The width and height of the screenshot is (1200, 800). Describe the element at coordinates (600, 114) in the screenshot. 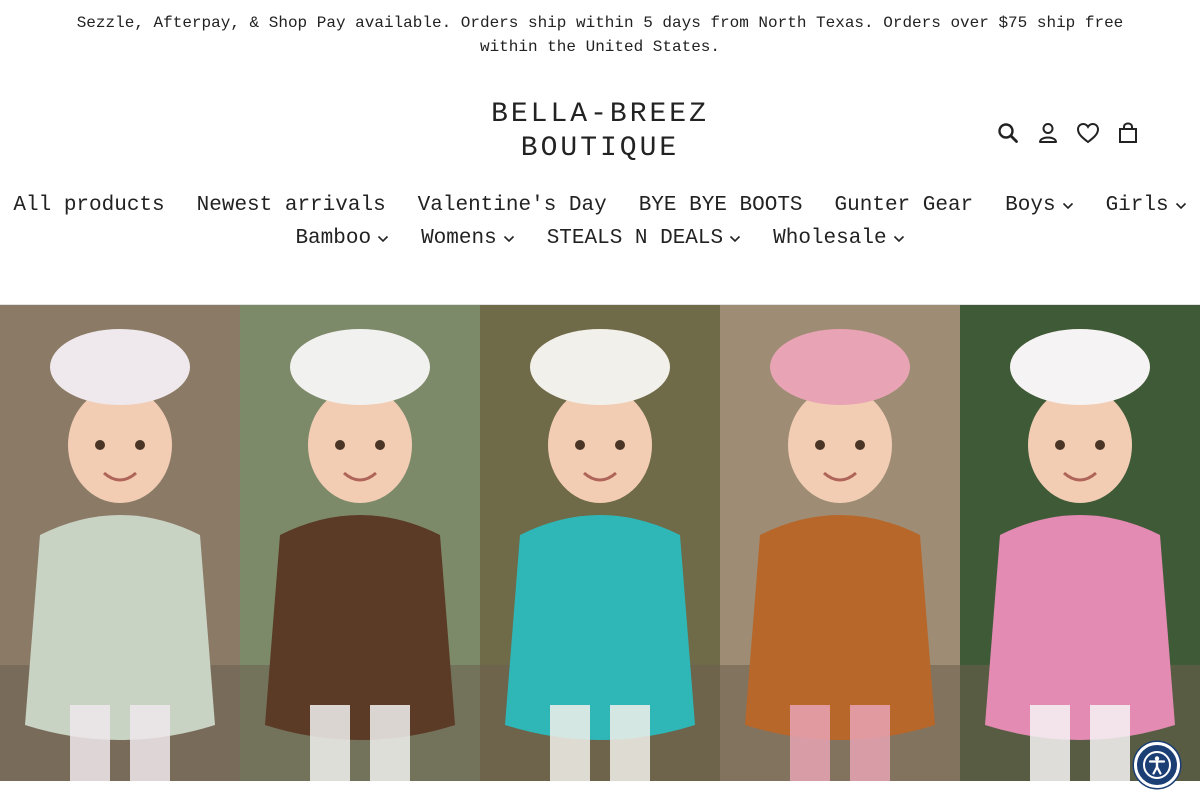

I see `logo-line-1: BELLA-BREEZ` at that location.